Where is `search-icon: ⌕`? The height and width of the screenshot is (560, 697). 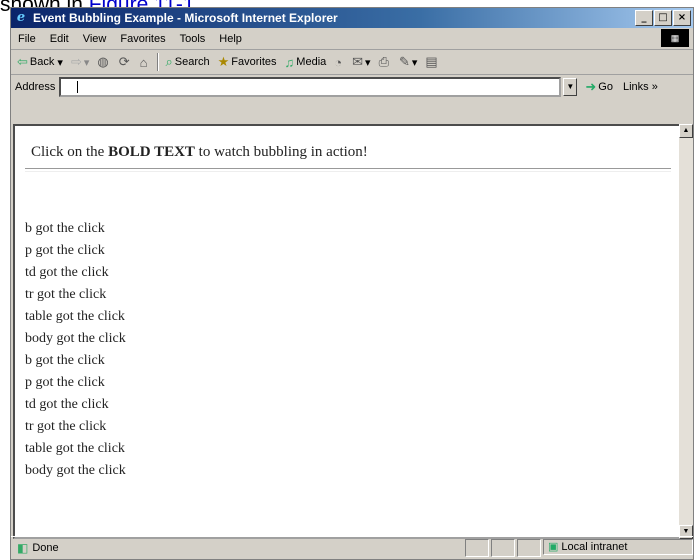 search-icon: ⌕ is located at coordinates (169, 61).